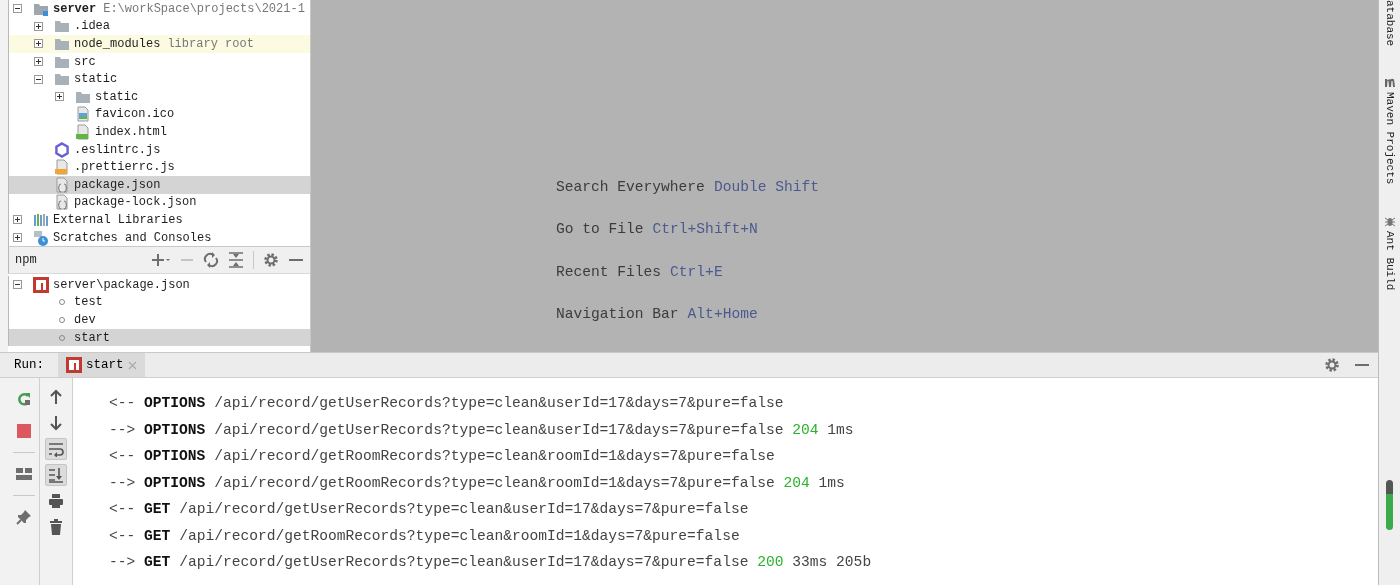 The width and height of the screenshot is (1400, 585). I want to click on down-arrow-icon, so click(56, 423).